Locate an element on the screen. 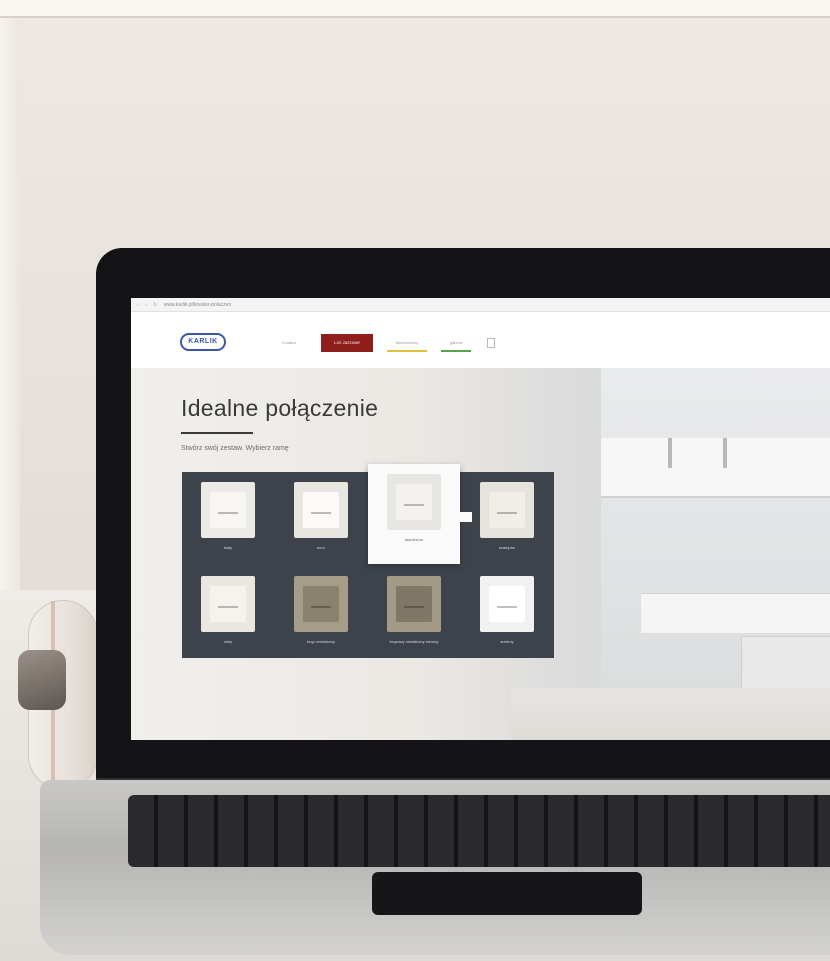  title-underline is located at coordinates (217, 433).